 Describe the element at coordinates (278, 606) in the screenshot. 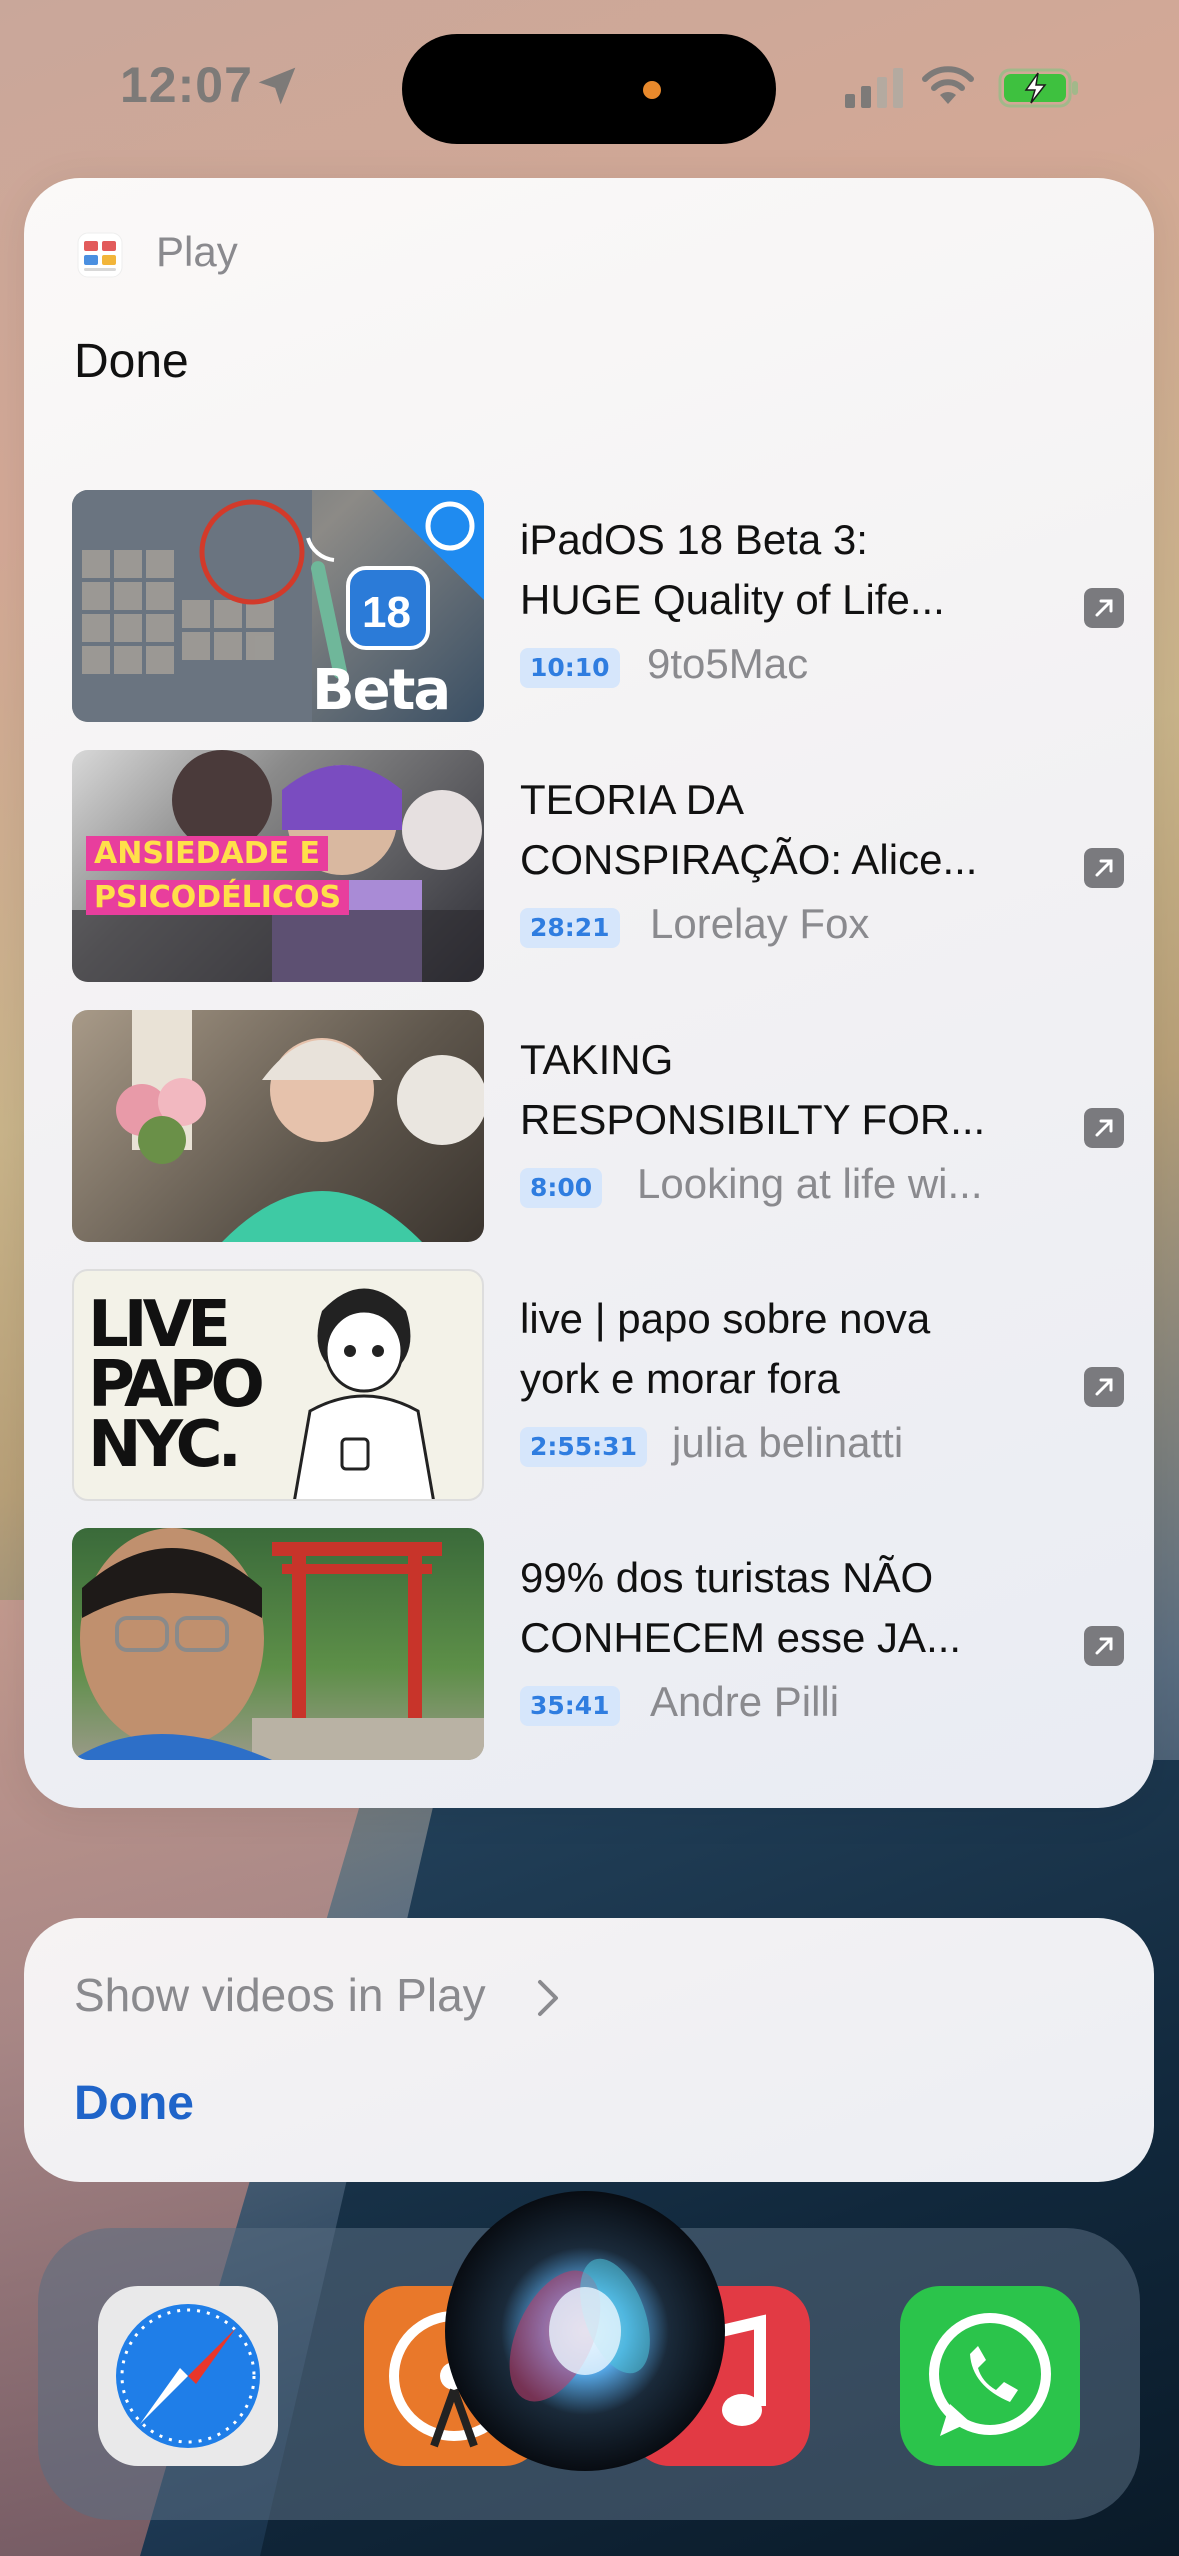

I see `video-thumbnail: 18 Beta 3!` at that location.